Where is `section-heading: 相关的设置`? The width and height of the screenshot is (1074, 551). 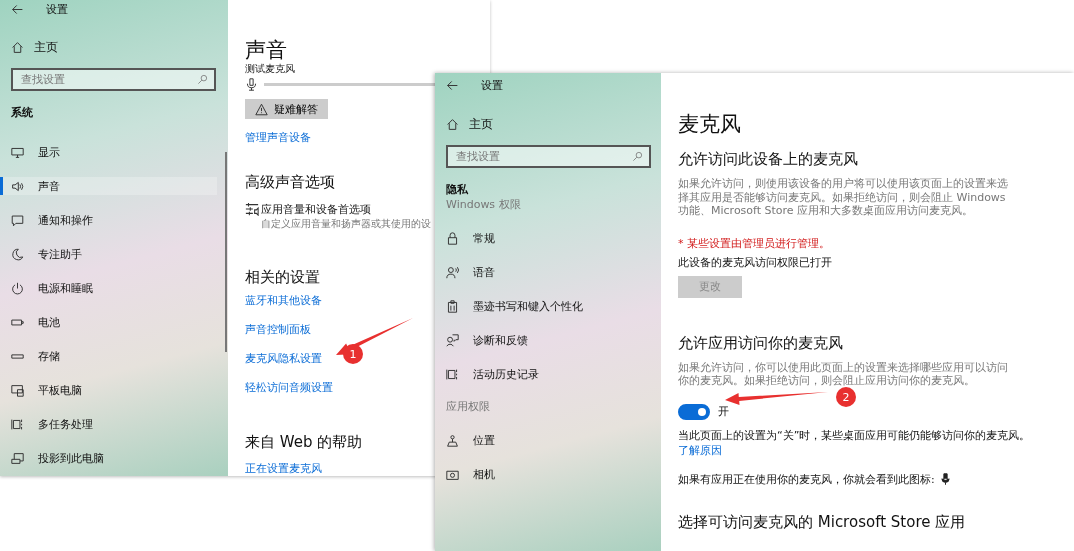 section-heading: 相关的设置 is located at coordinates (282, 277).